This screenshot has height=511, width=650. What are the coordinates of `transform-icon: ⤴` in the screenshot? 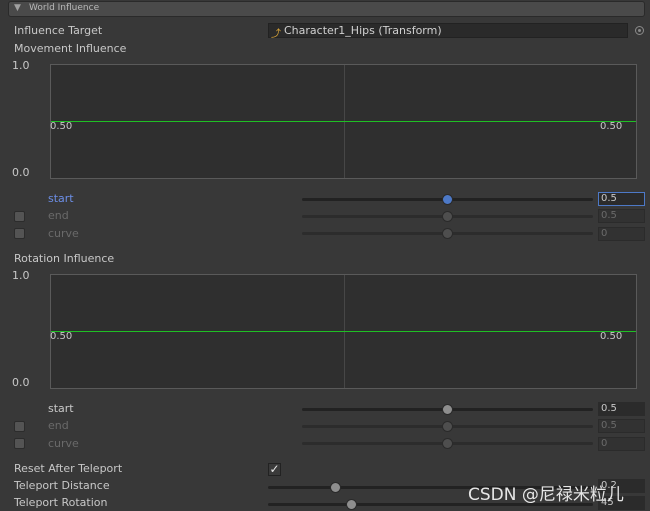 It's located at (276, 34).